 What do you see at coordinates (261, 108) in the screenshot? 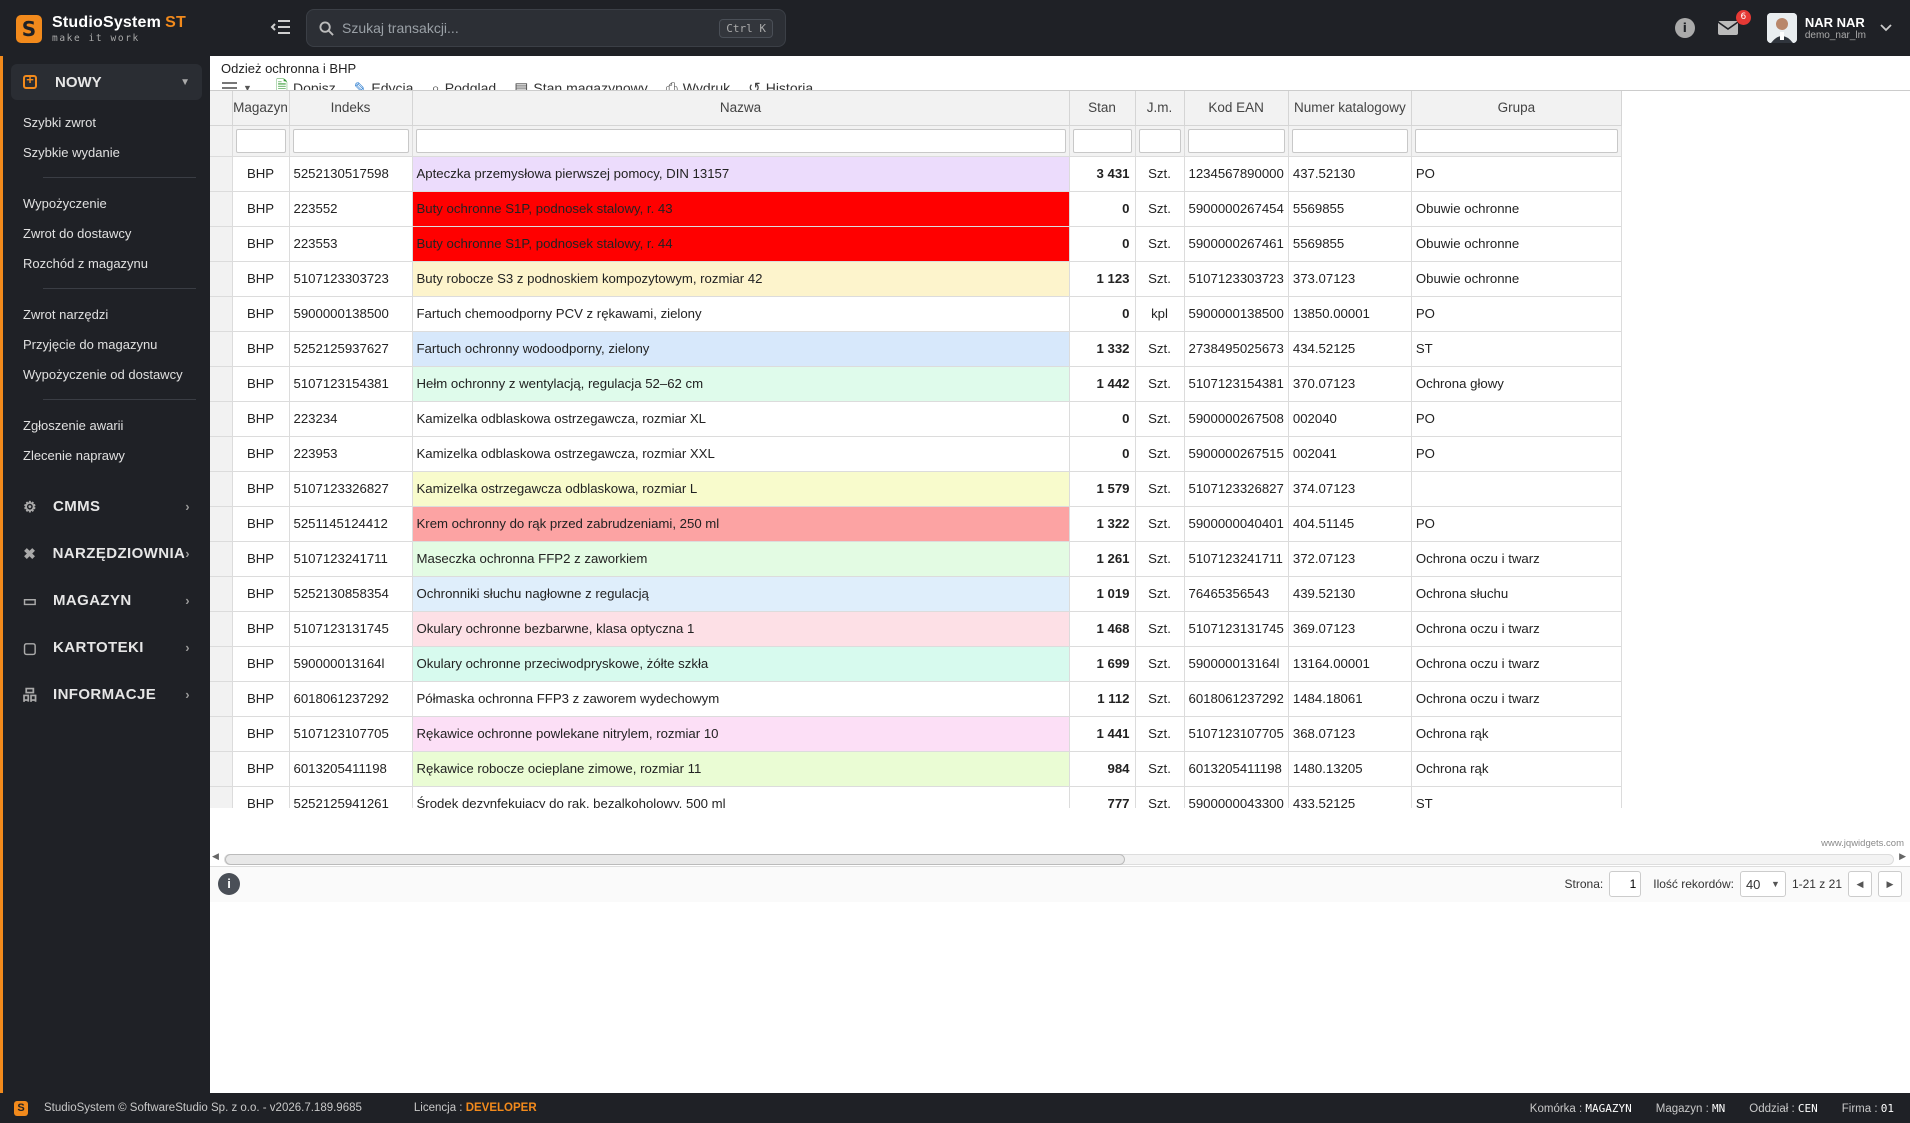
I see `column-header: Magazyn` at bounding box center [261, 108].